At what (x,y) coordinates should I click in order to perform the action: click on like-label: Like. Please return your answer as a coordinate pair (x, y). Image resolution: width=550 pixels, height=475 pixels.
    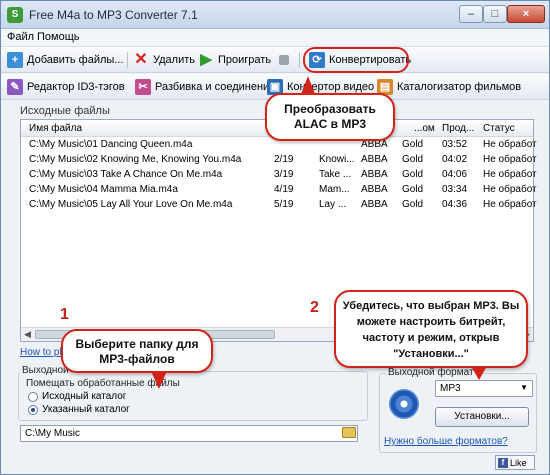
    Looking at the image, I should click on (518, 462).